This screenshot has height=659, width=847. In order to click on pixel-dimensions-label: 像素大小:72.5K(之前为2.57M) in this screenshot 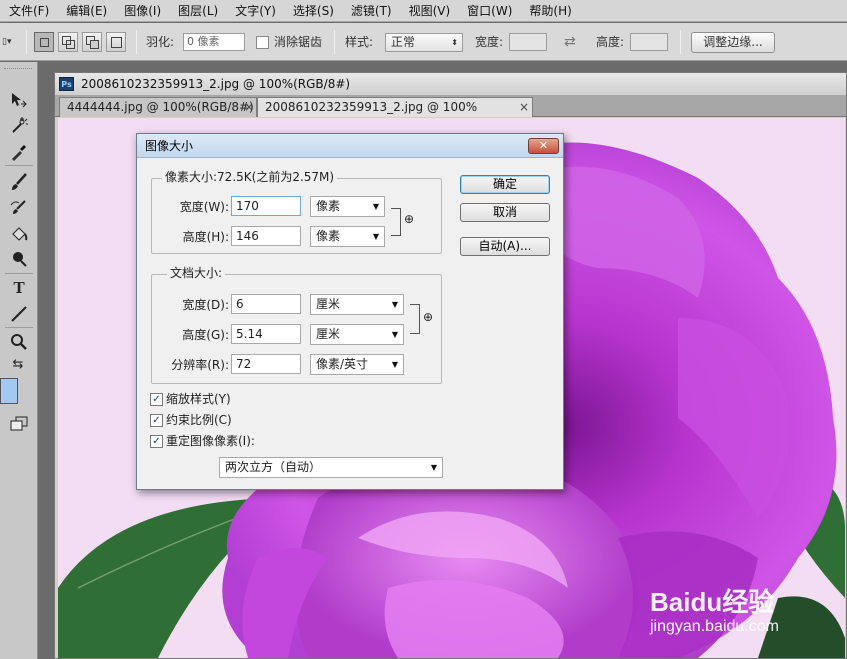, I will do `click(250, 177)`.